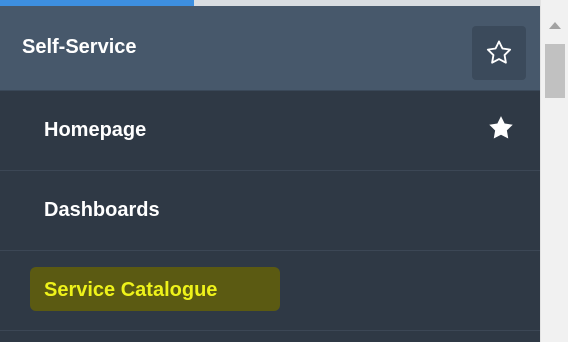 Image resolution: width=568 pixels, height=342 pixels. Describe the element at coordinates (501, 128) in the screenshot. I see `star-filled-icon` at that location.